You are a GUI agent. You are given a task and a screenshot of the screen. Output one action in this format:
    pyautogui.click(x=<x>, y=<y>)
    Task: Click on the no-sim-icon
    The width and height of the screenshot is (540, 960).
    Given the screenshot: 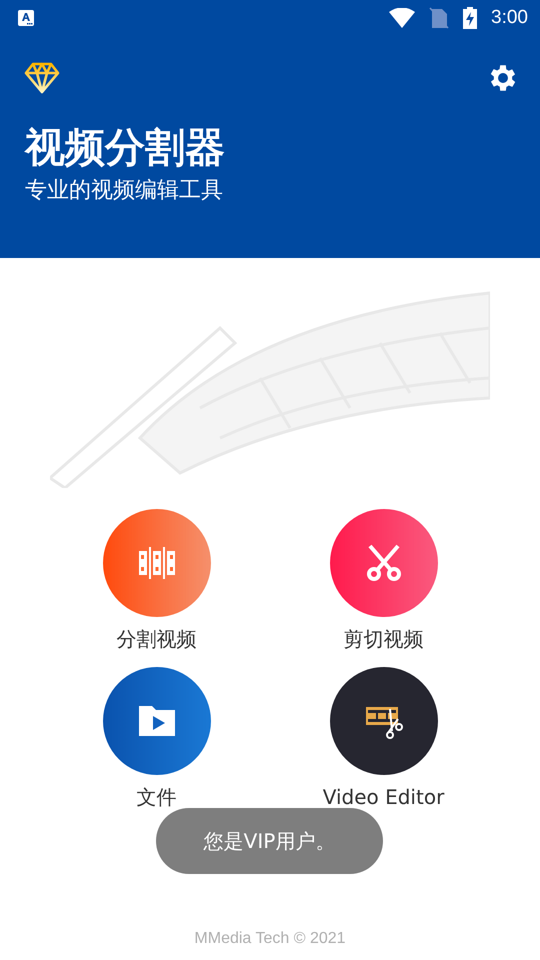 What is the action you would take?
    pyautogui.click(x=439, y=18)
    